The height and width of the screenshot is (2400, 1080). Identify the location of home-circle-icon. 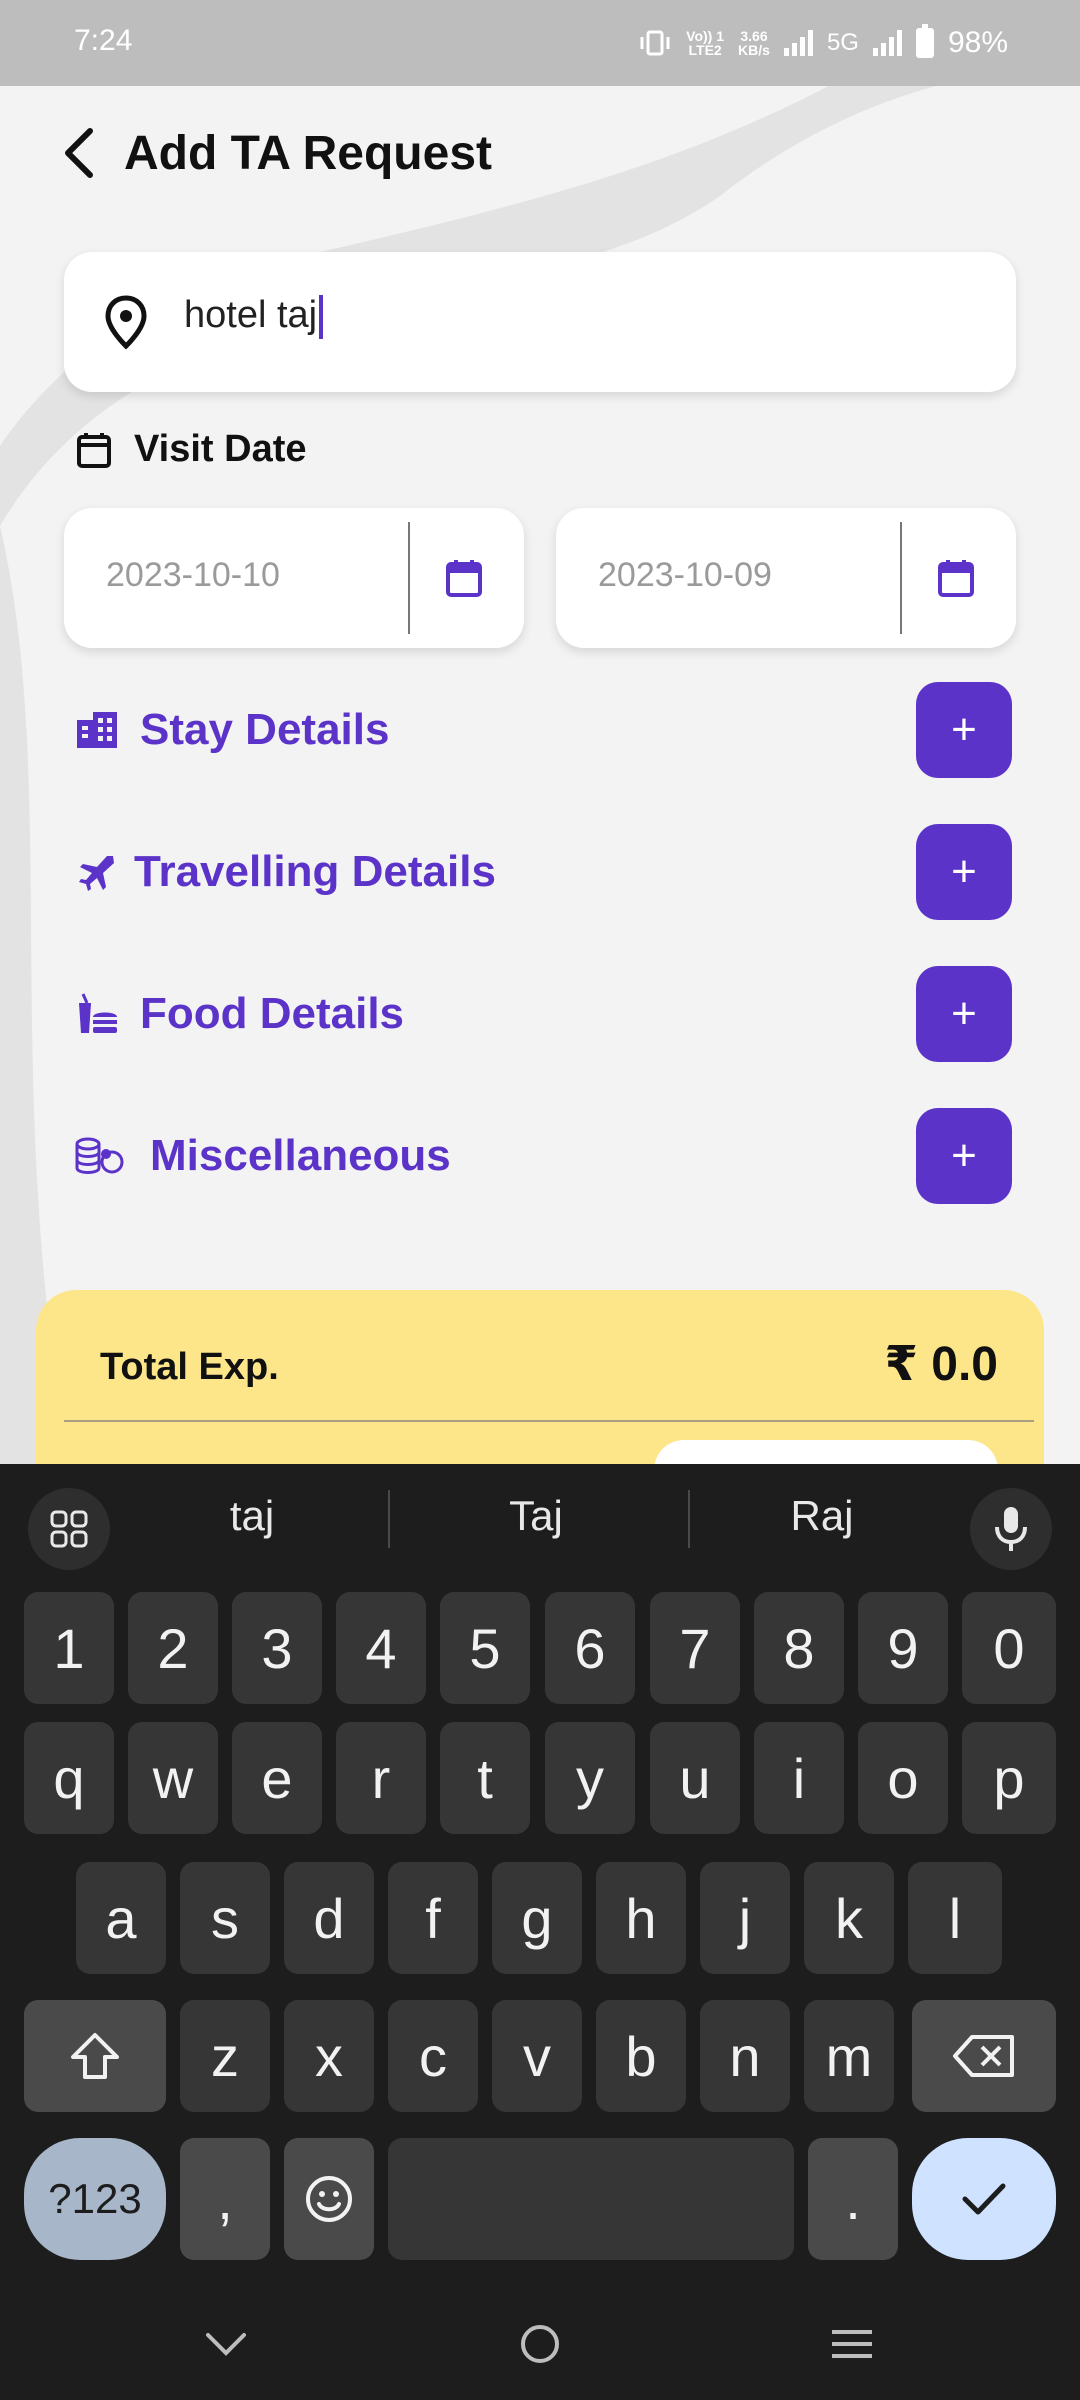
(540, 2344).